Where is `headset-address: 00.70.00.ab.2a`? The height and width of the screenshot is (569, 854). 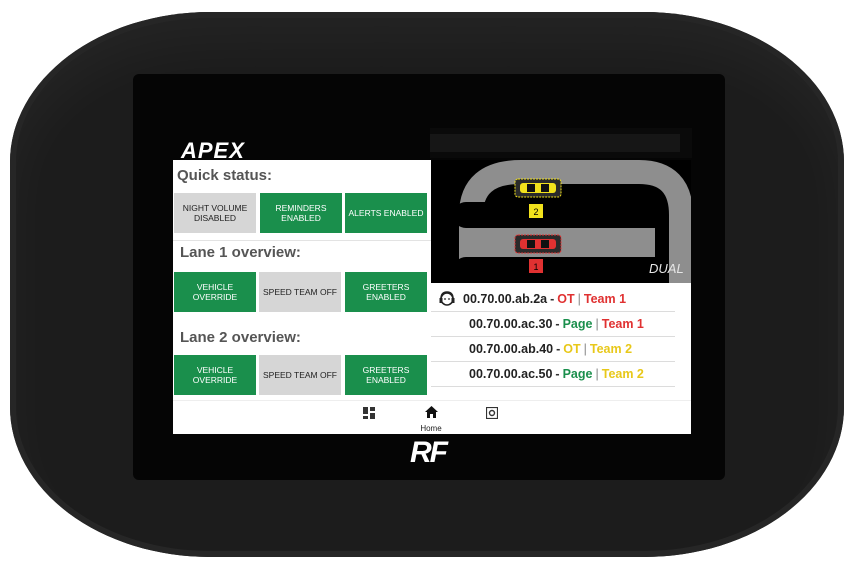
headset-address: 00.70.00.ab.2a is located at coordinates (505, 298).